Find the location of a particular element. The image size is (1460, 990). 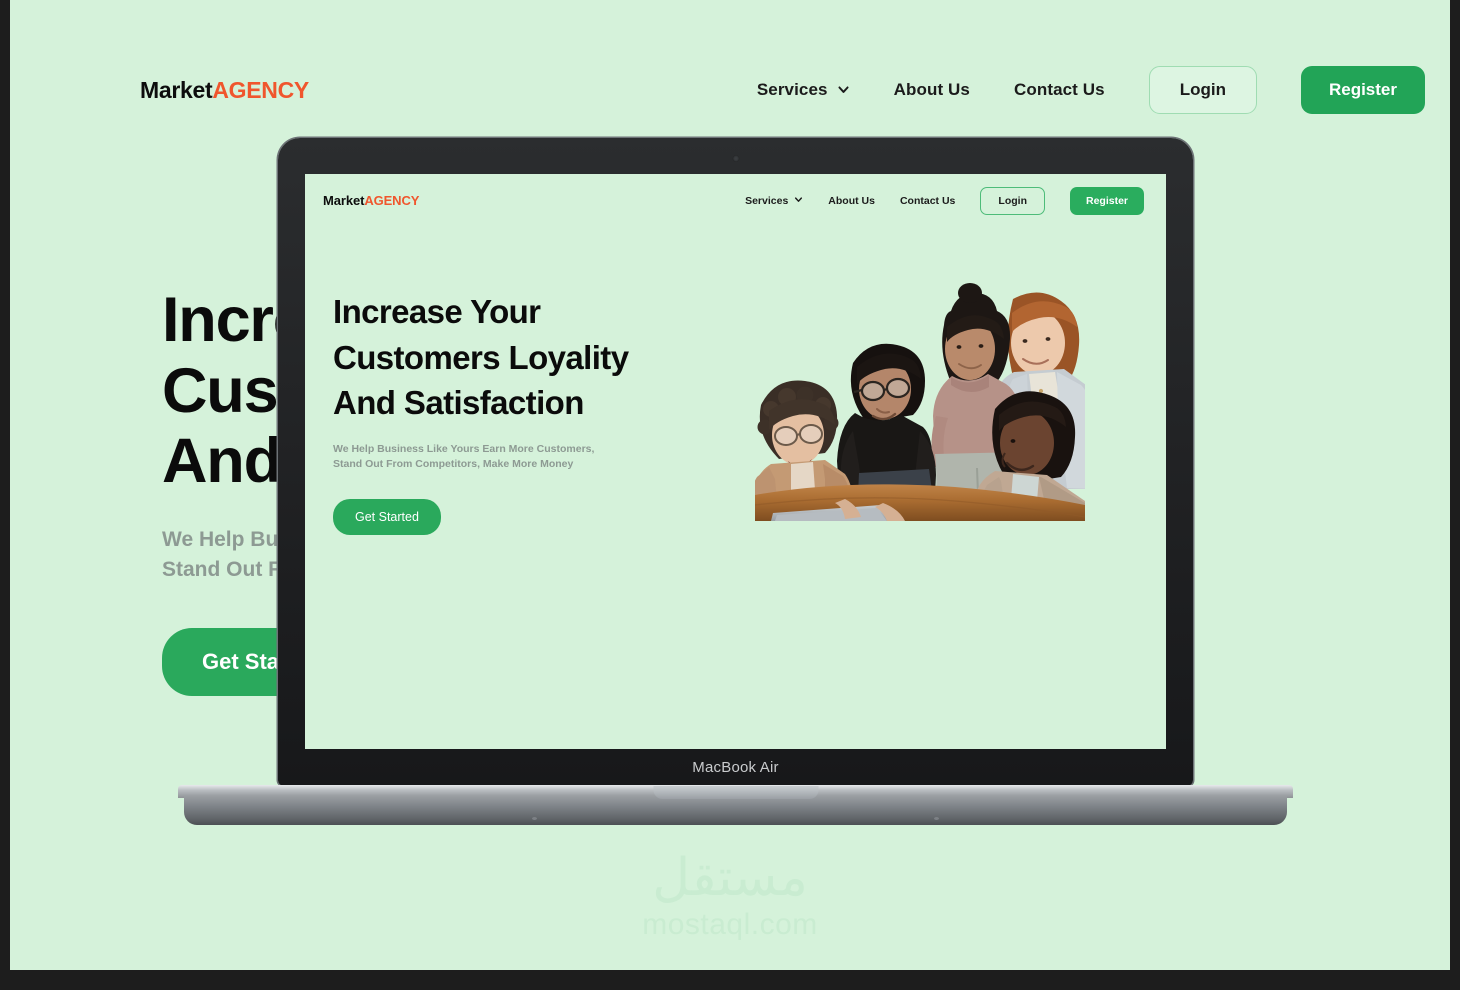

nav-item-about-us-label: About Us is located at coordinates (931, 89).